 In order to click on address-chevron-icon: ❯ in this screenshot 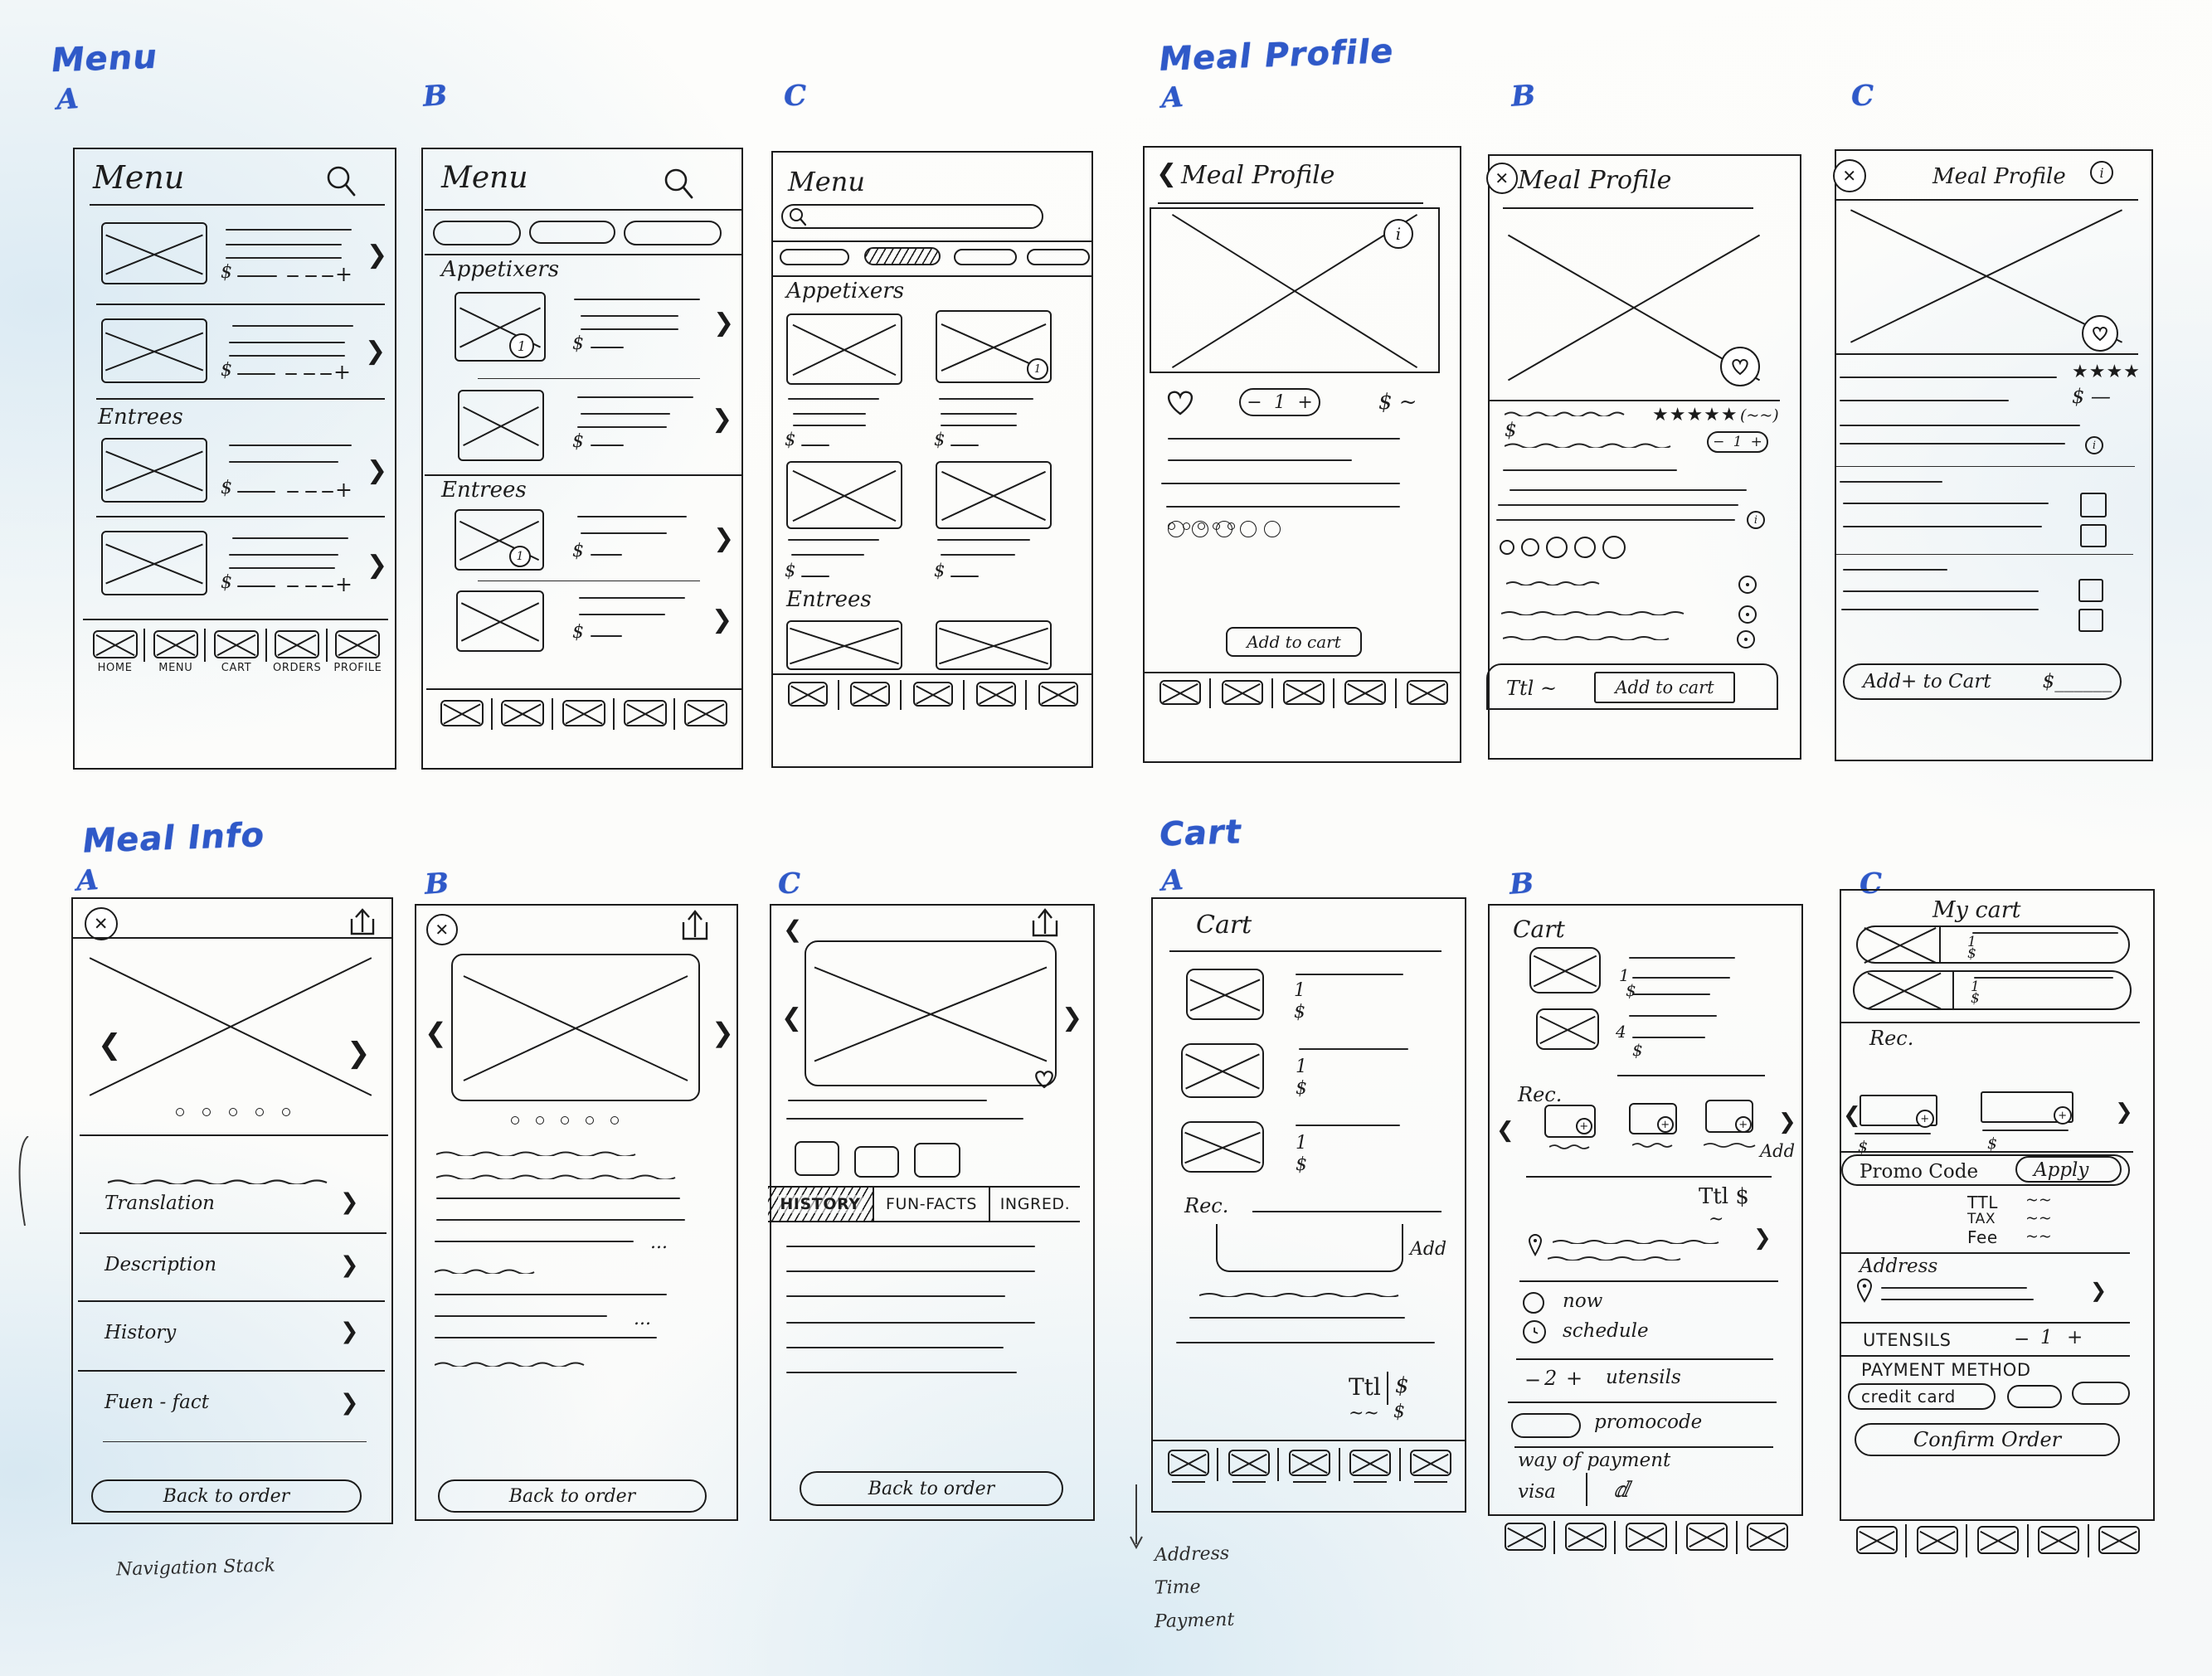, I will do `click(1763, 1238)`.